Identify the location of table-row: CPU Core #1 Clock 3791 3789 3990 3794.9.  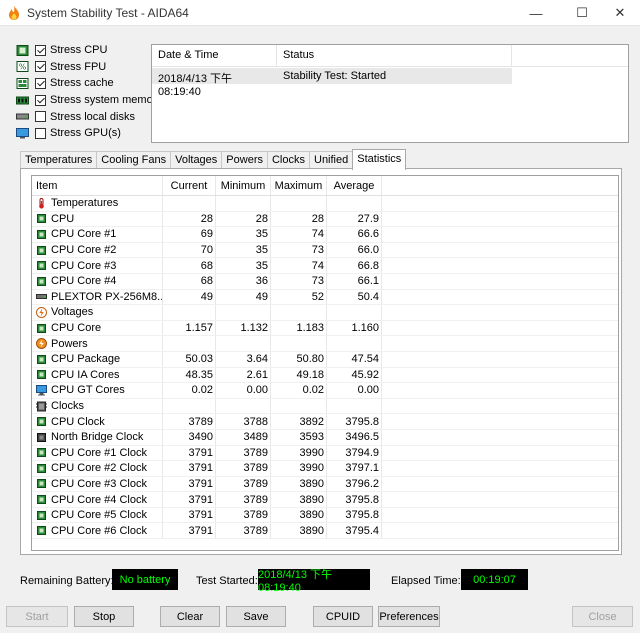
(325, 453).